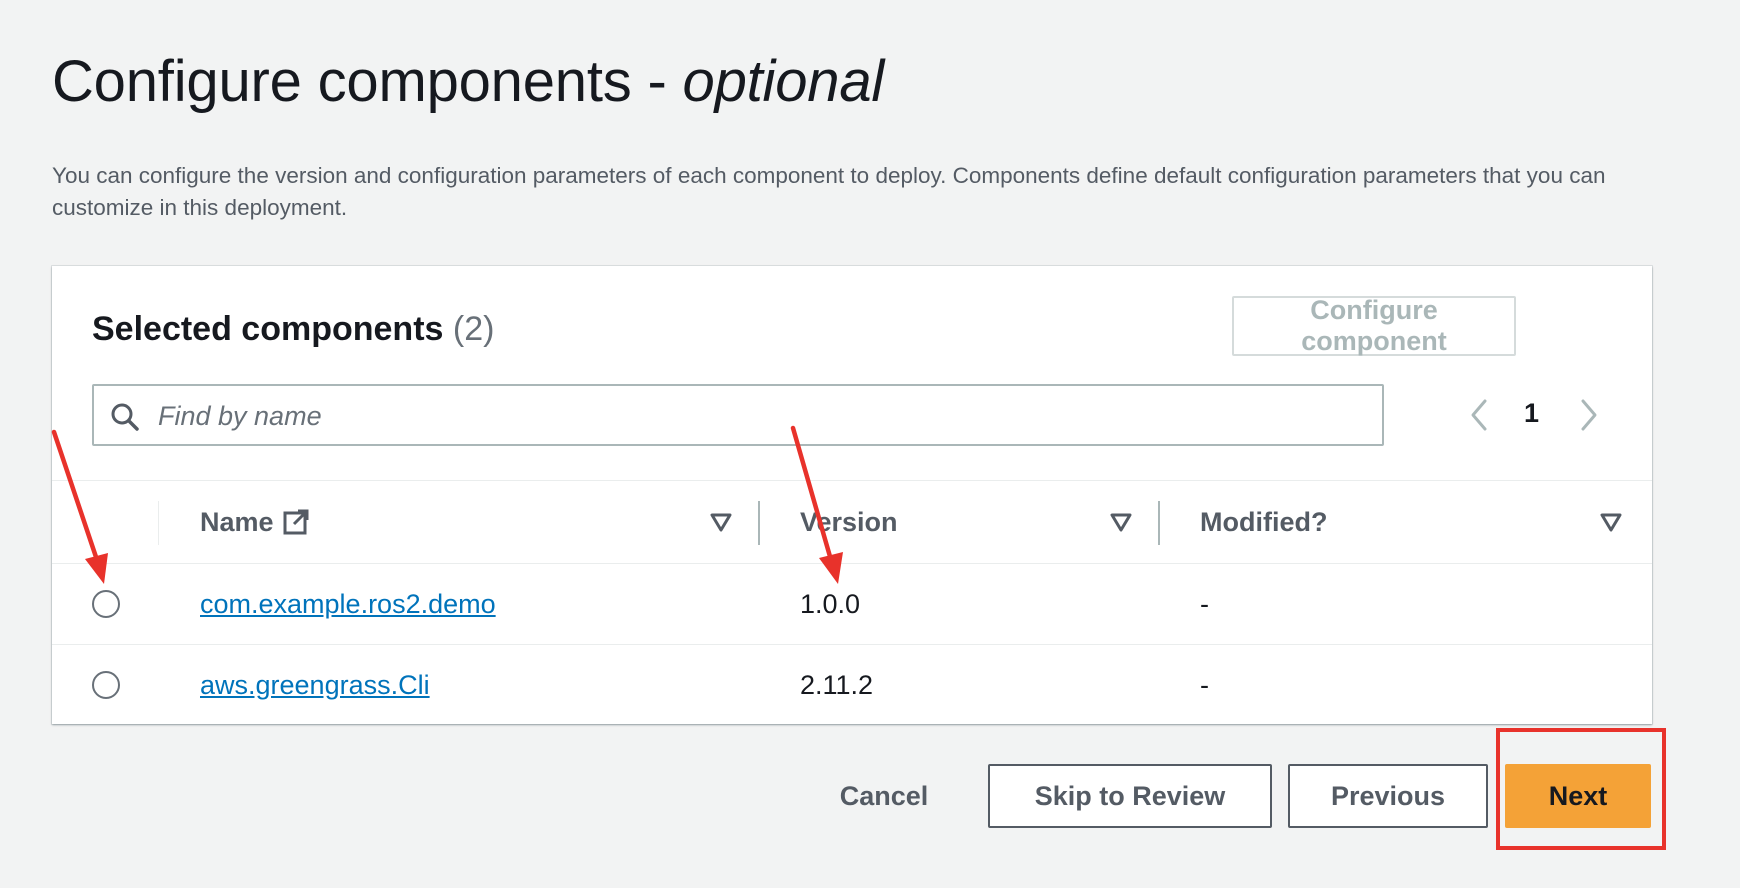 The width and height of the screenshot is (1740, 888). I want to click on sort-modified-icon, so click(1611, 522).